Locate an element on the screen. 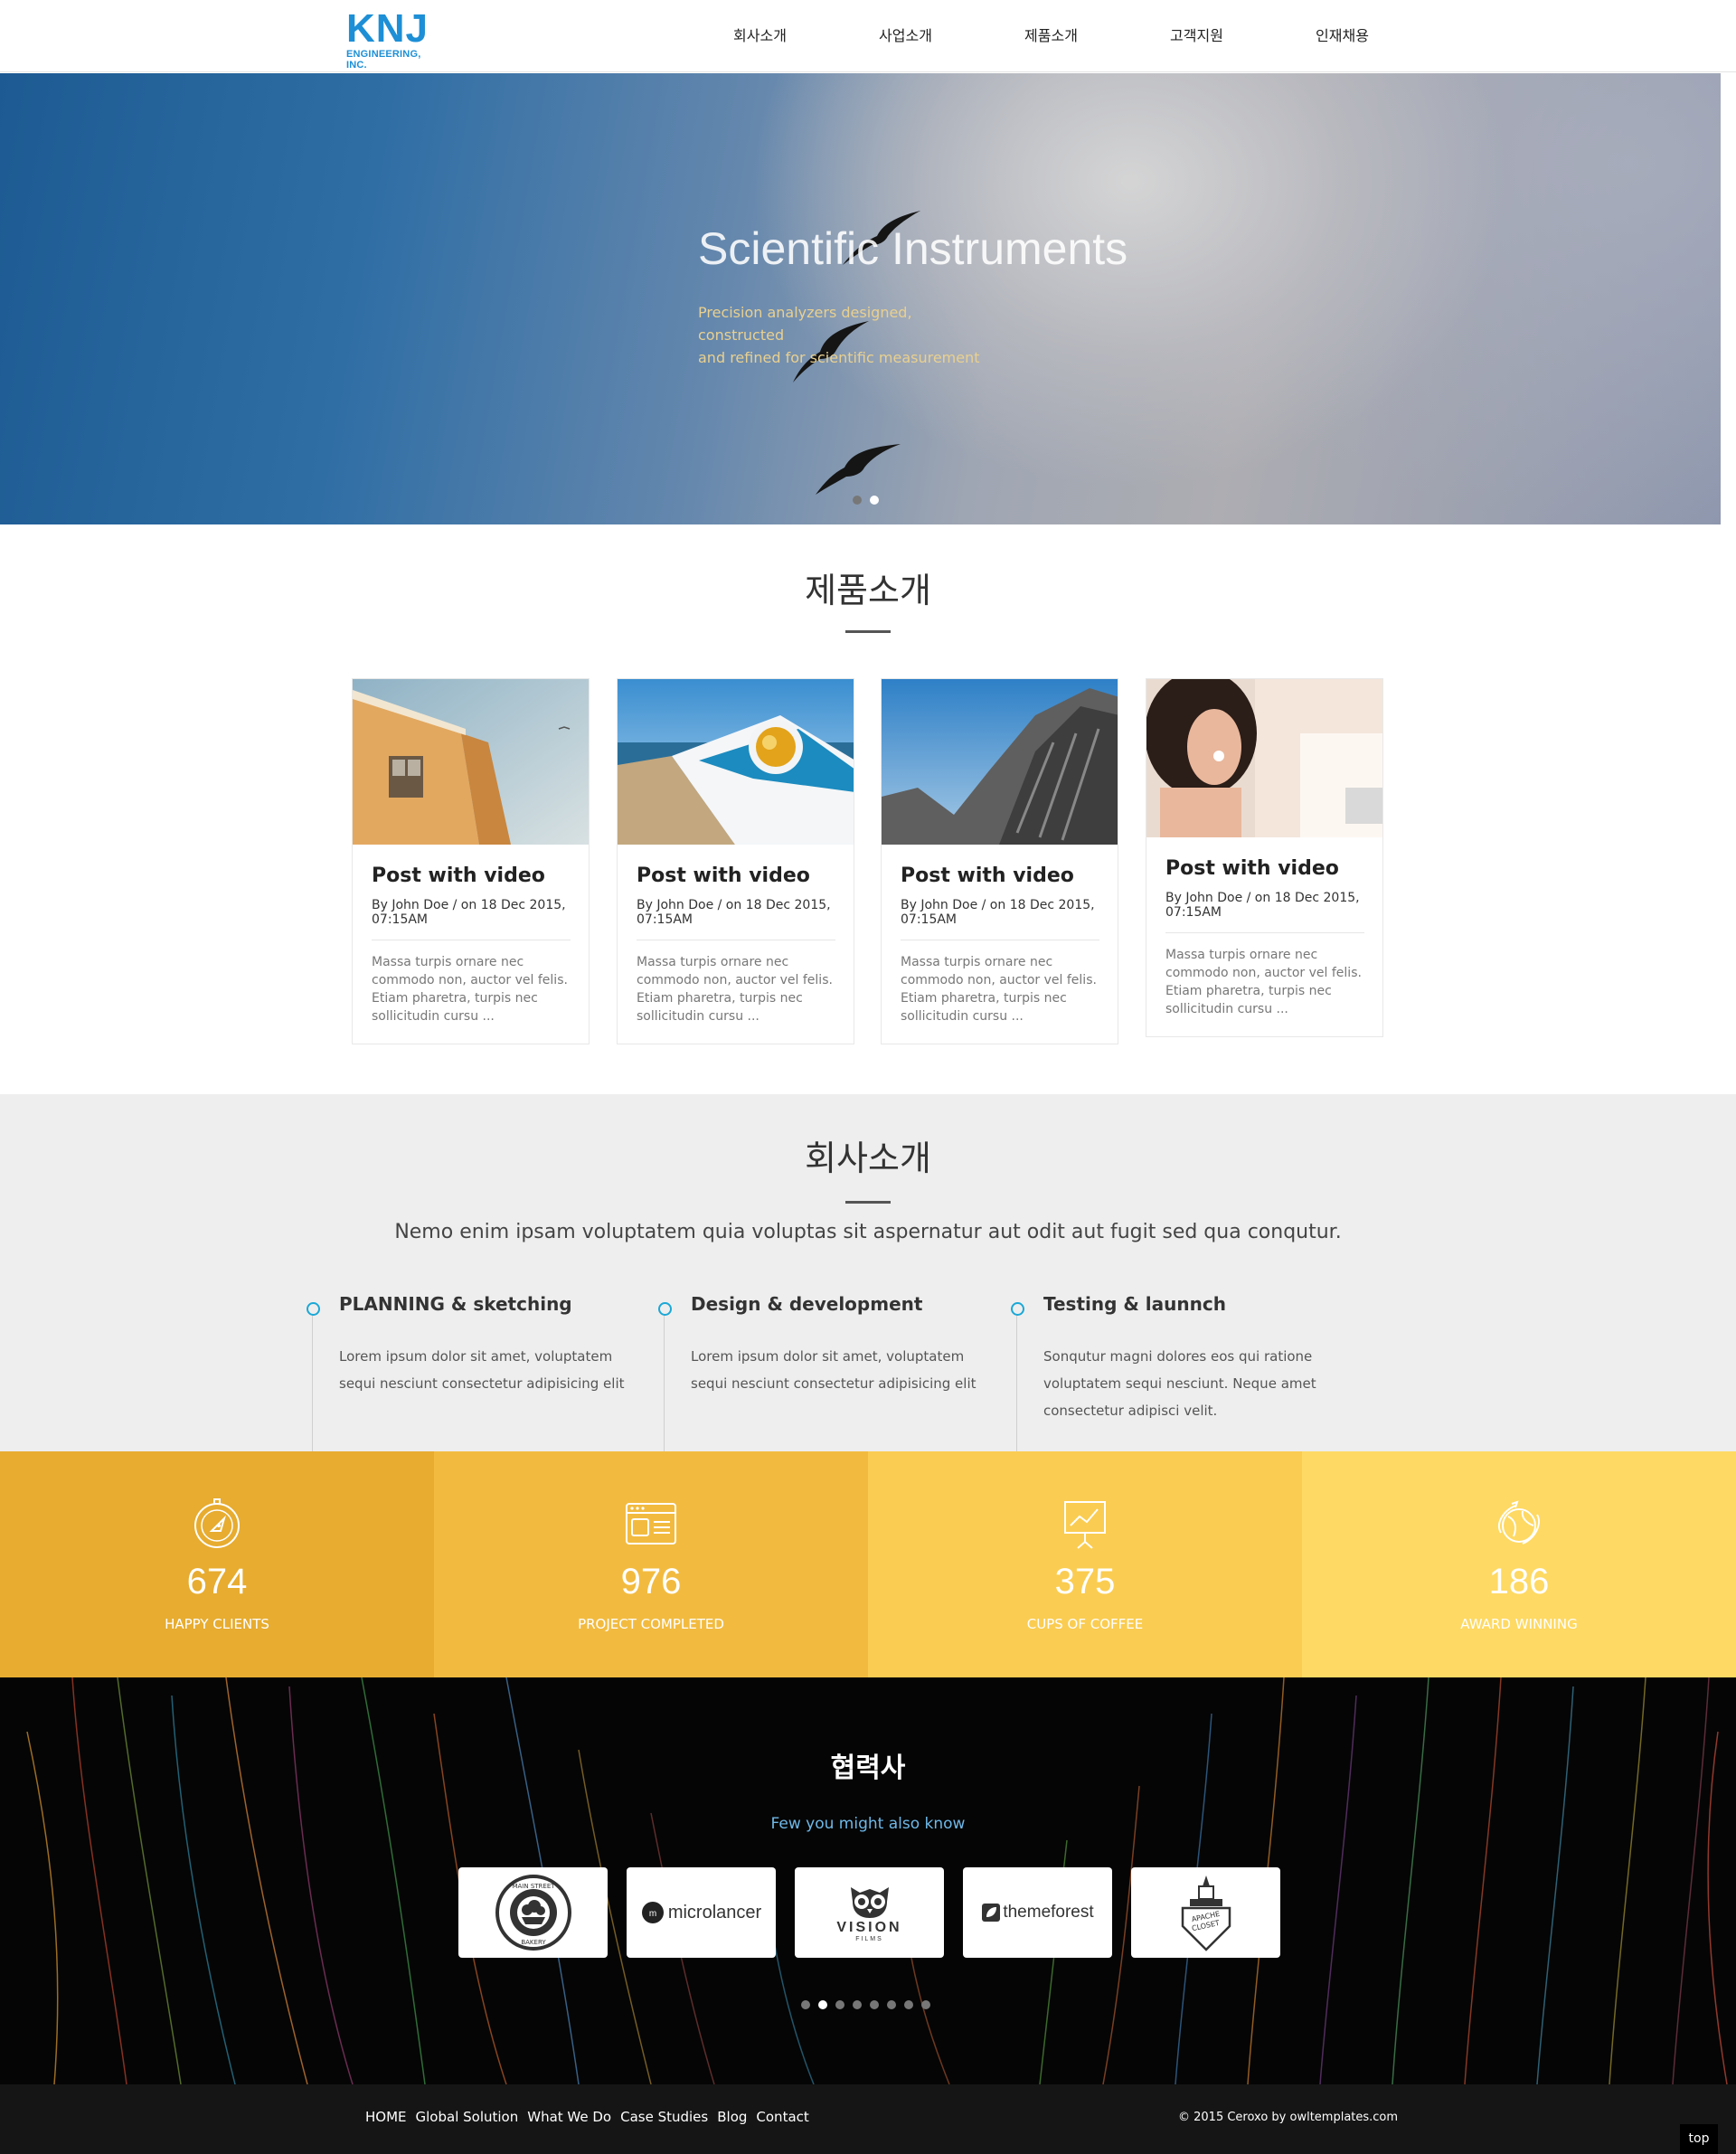  stat-value: 186 is located at coordinates (1519, 1581).